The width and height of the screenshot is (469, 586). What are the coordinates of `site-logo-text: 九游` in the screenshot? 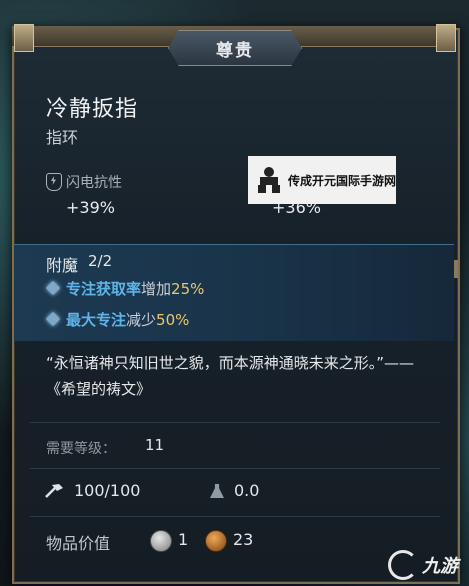 It's located at (440, 566).